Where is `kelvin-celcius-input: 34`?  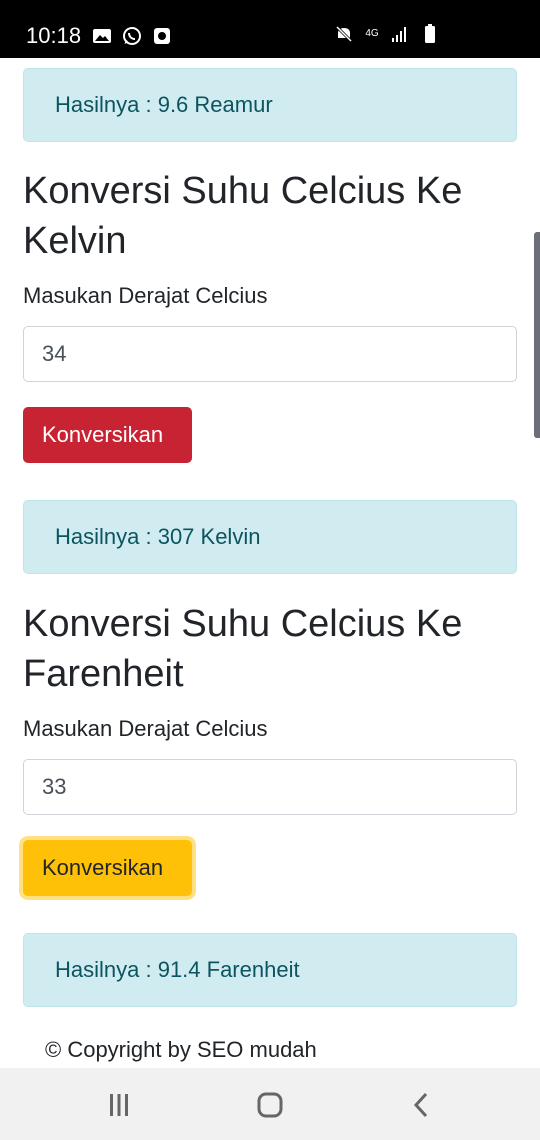
kelvin-celcius-input: 34 is located at coordinates (270, 354).